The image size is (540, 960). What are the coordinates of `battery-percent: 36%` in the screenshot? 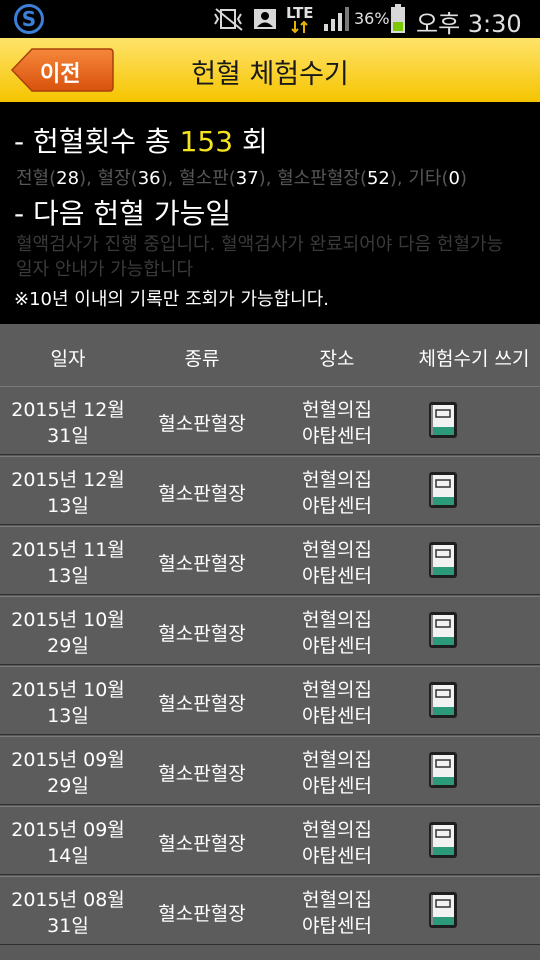 It's located at (372, 18).